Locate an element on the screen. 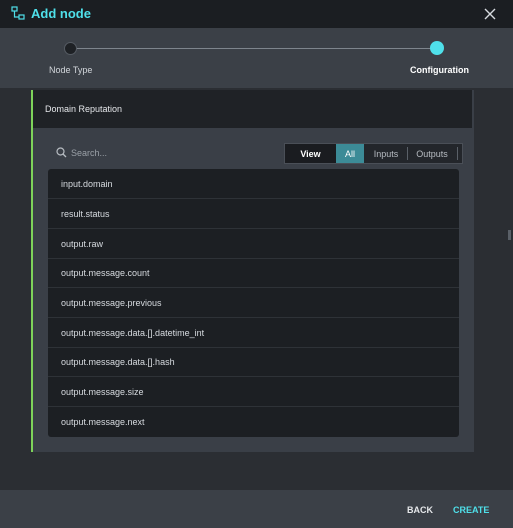 The width and height of the screenshot is (513, 528). list-item: output.message.previous is located at coordinates (253, 303).